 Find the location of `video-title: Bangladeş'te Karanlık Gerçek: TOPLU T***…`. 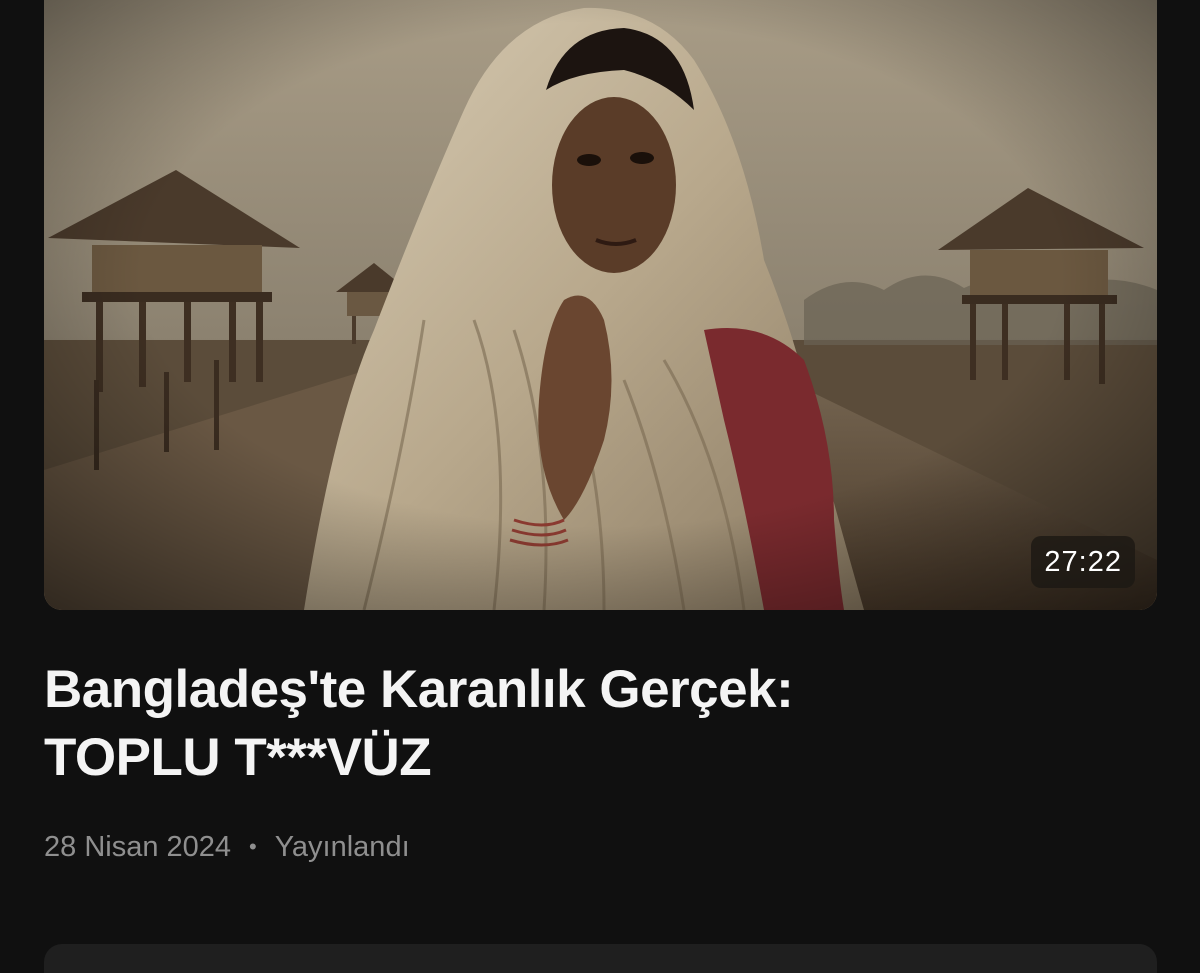

video-title: Bangladeş'te Karanlık Gerçek: TOPLU T***… is located at coordinates (599, 724).